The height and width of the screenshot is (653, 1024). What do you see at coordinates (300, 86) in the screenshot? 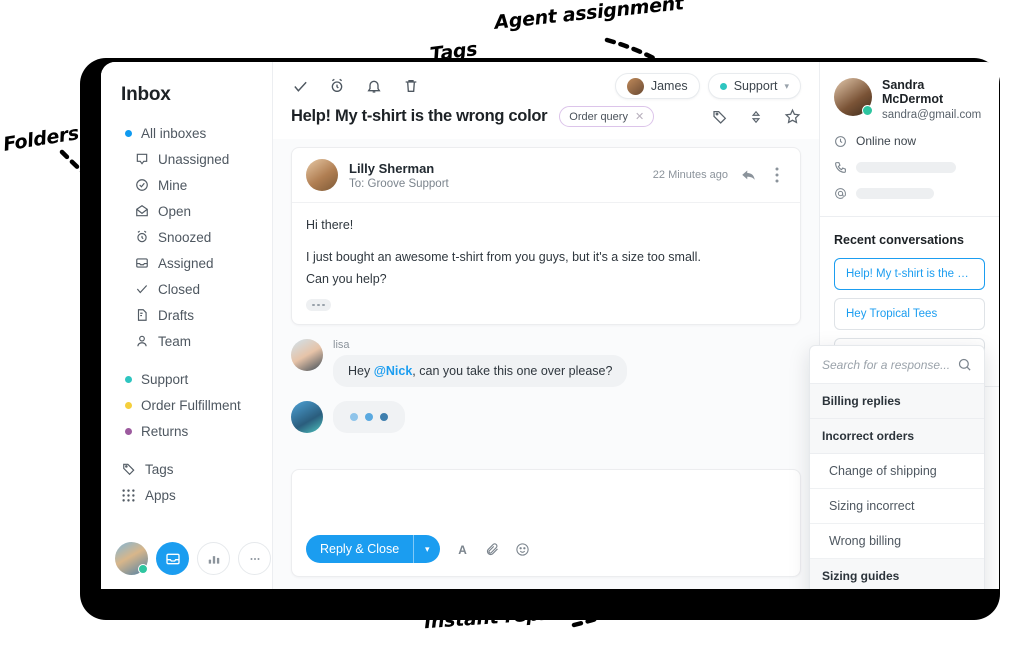
I see `check-icon` at bounding box center [300, 86].